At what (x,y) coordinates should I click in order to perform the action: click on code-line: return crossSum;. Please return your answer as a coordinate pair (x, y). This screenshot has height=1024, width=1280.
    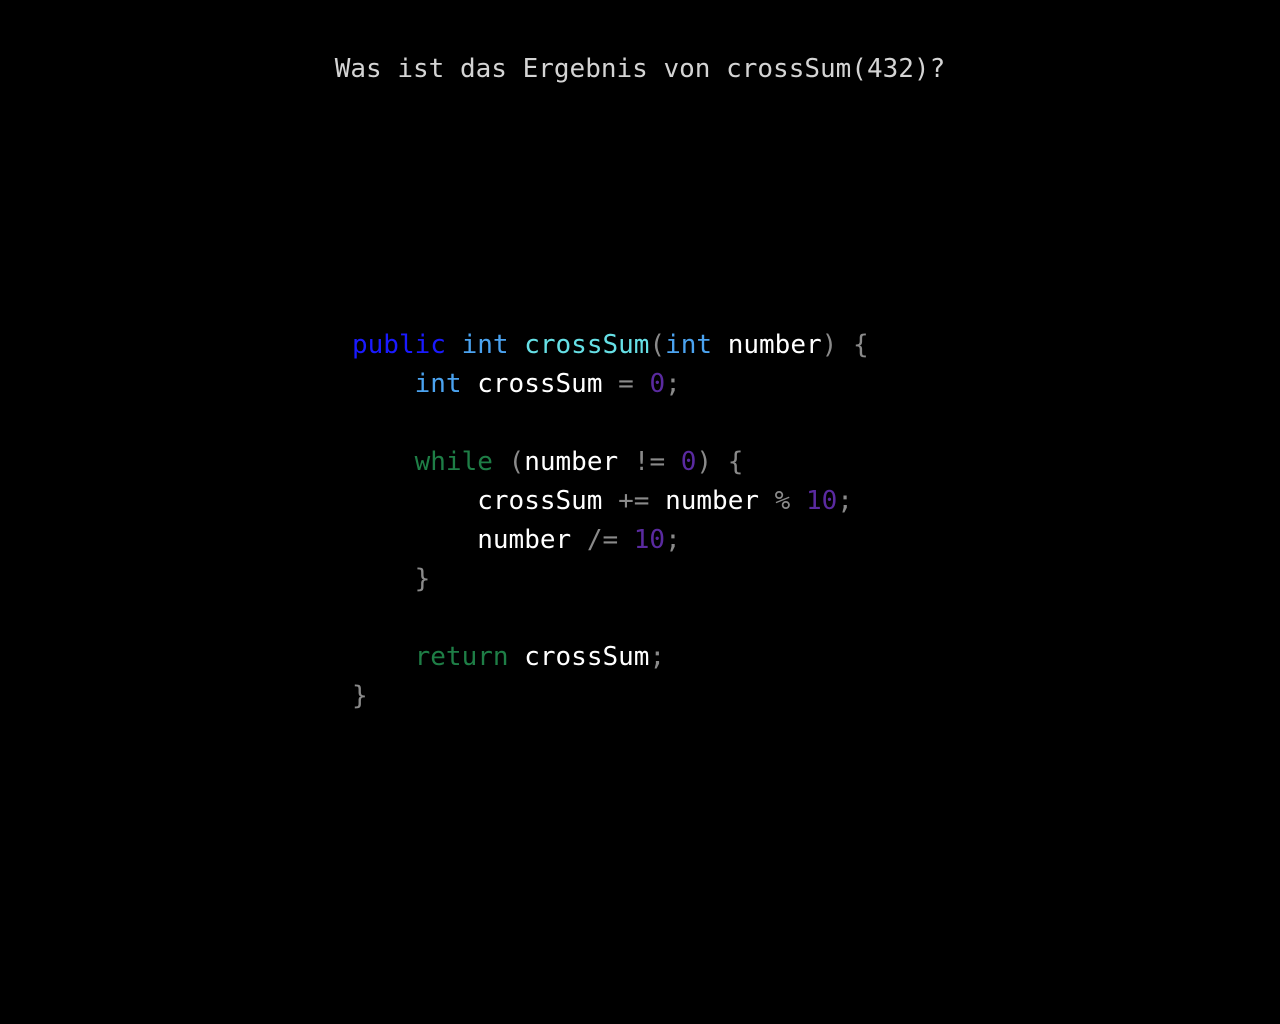
    Looking at the image, I should click on (610, 657).